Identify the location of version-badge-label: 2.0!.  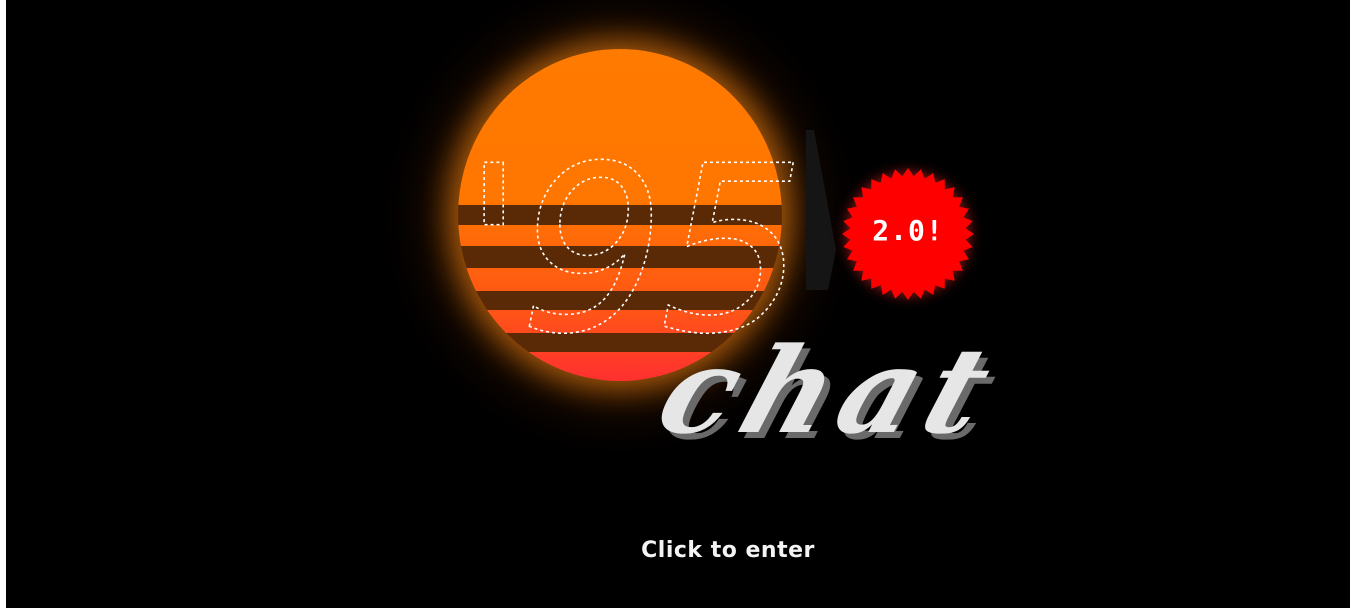
(908, 230).